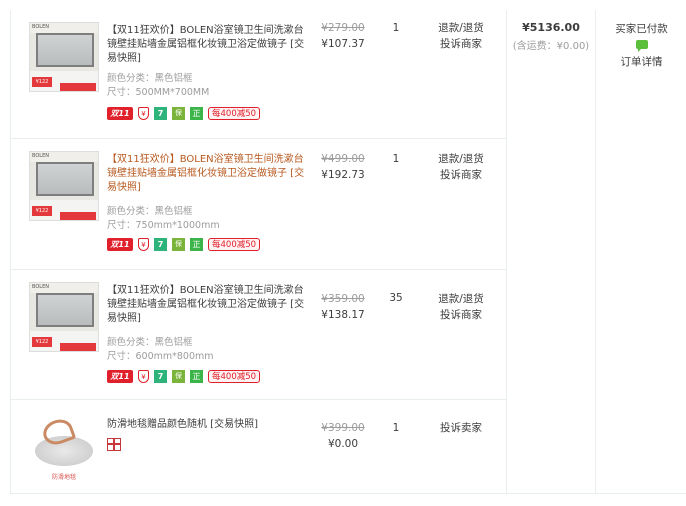  Describe the element at coordinates (343, 44) in the screenshot. I see `paid-price: ¥107.37` at that location.